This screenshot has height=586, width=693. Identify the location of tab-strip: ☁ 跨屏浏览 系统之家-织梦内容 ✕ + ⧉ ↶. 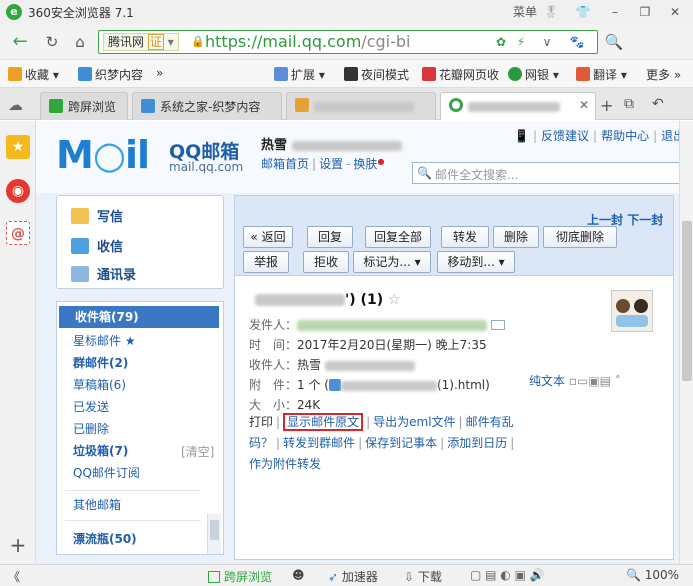
(346, 104).